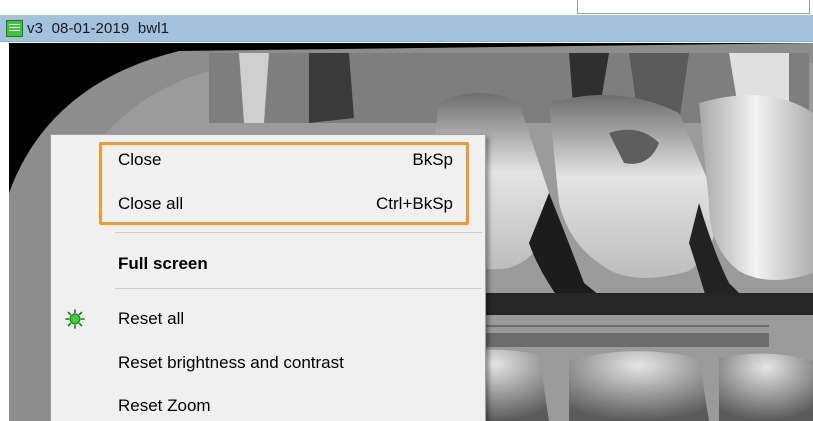 The height and width of the screenshot is (421, 813). What do you see at coordinates (164, 405) in the screenshot?
I see `menu-item-label: Reset Zoom` at bounding box center [164, 405].